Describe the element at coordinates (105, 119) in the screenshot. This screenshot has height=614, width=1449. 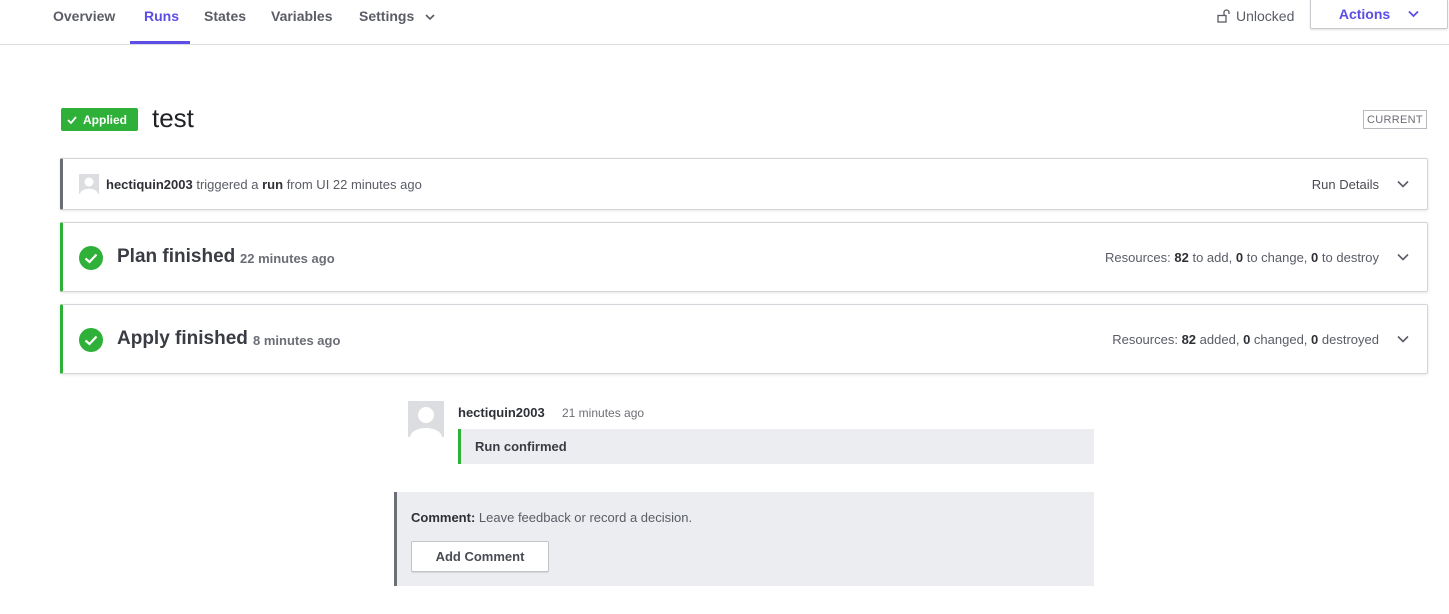
I see `status-label: Applied` at that location.